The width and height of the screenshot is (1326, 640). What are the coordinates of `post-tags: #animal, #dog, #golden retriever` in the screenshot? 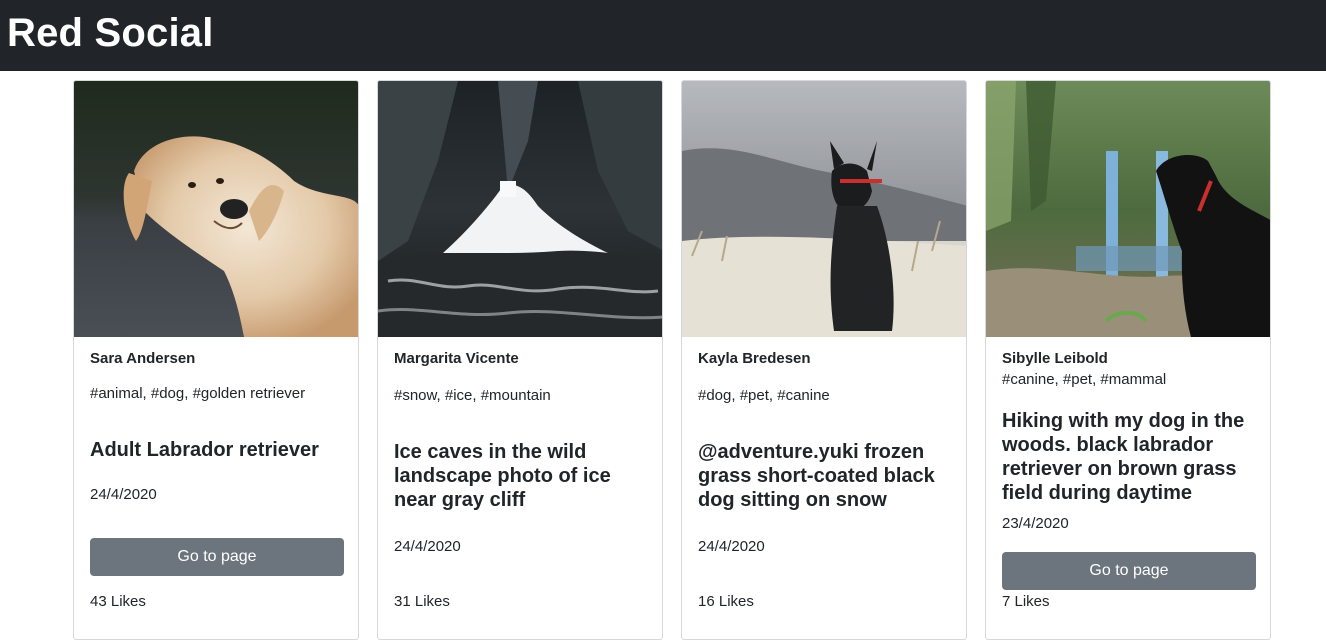 It's located at (198, 393).